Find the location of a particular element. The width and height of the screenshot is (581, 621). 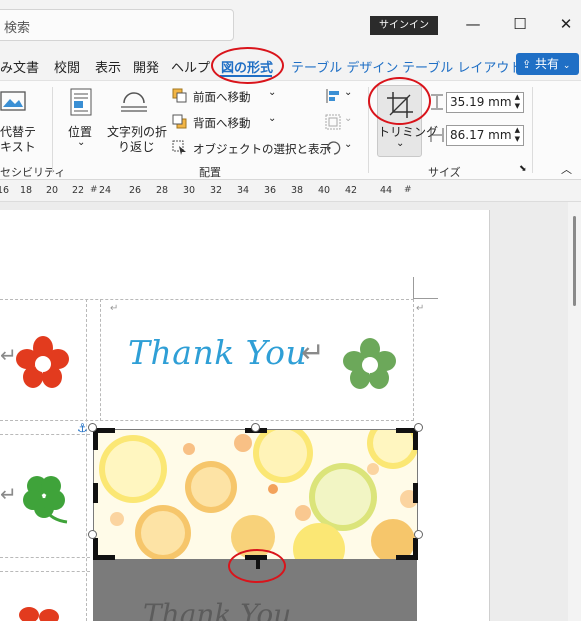

height-field: 35.19 mm ▲ ▼ is located at coordinates (485, 102).